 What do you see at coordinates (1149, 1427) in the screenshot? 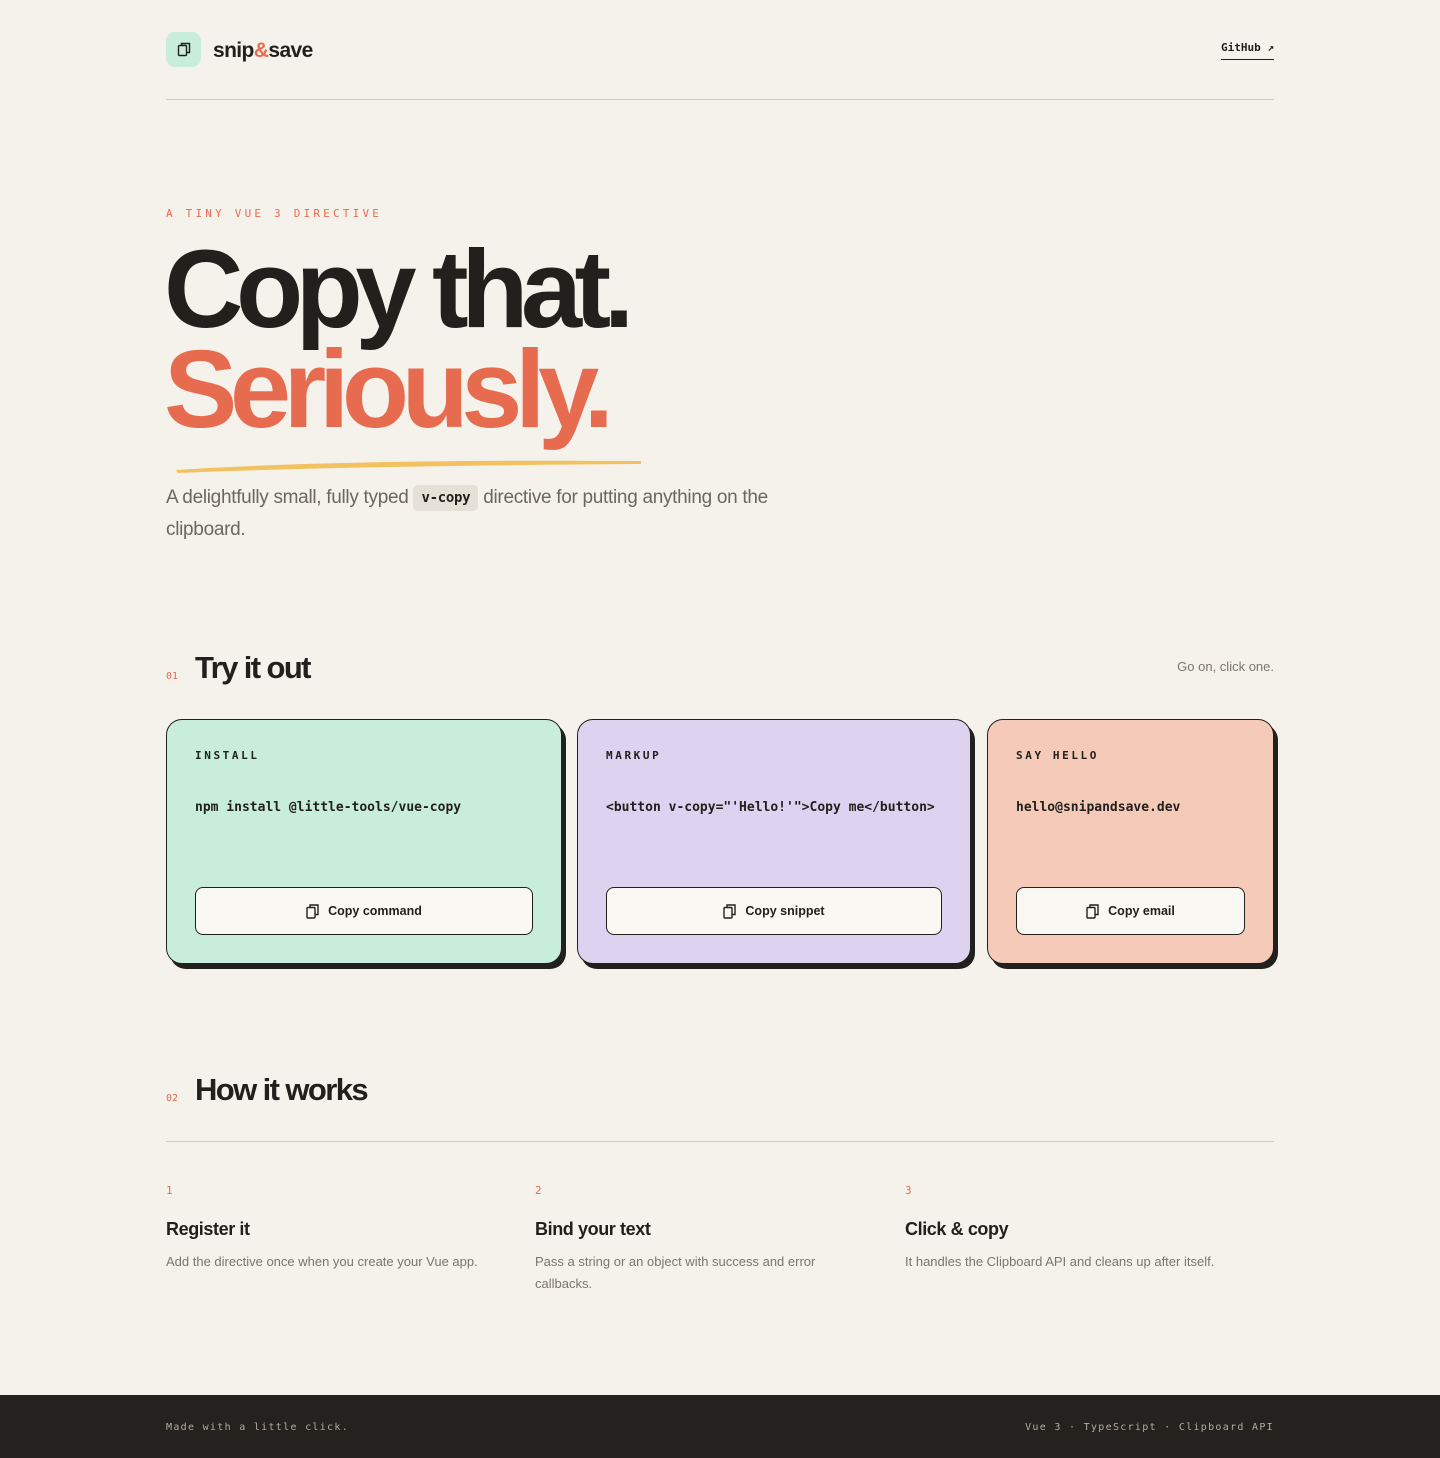
I see `footer-tech-stack: Vue 3 · TypeScript · Clipboard API` at bounding box center [1149, 1427].